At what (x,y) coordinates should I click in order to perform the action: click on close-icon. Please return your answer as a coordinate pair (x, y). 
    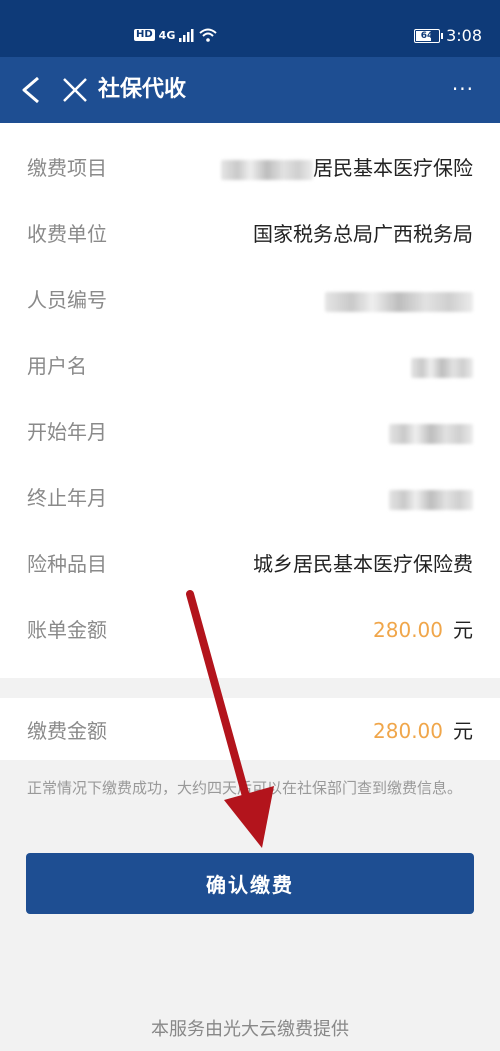
    Looking at the image, I should click on (75, 90).